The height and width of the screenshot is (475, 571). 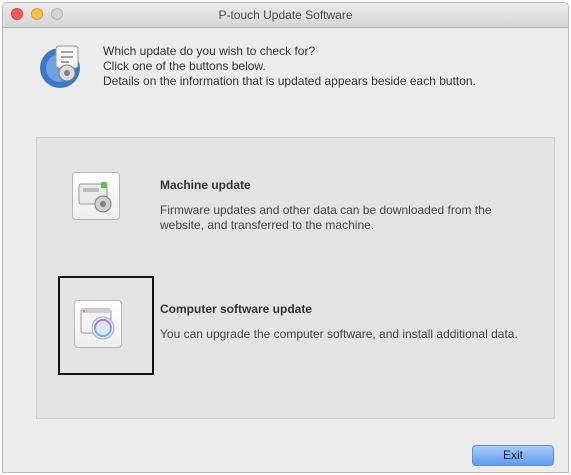 I want to click on title-bar: P-touch Update Software, so click(x=285, y=15).